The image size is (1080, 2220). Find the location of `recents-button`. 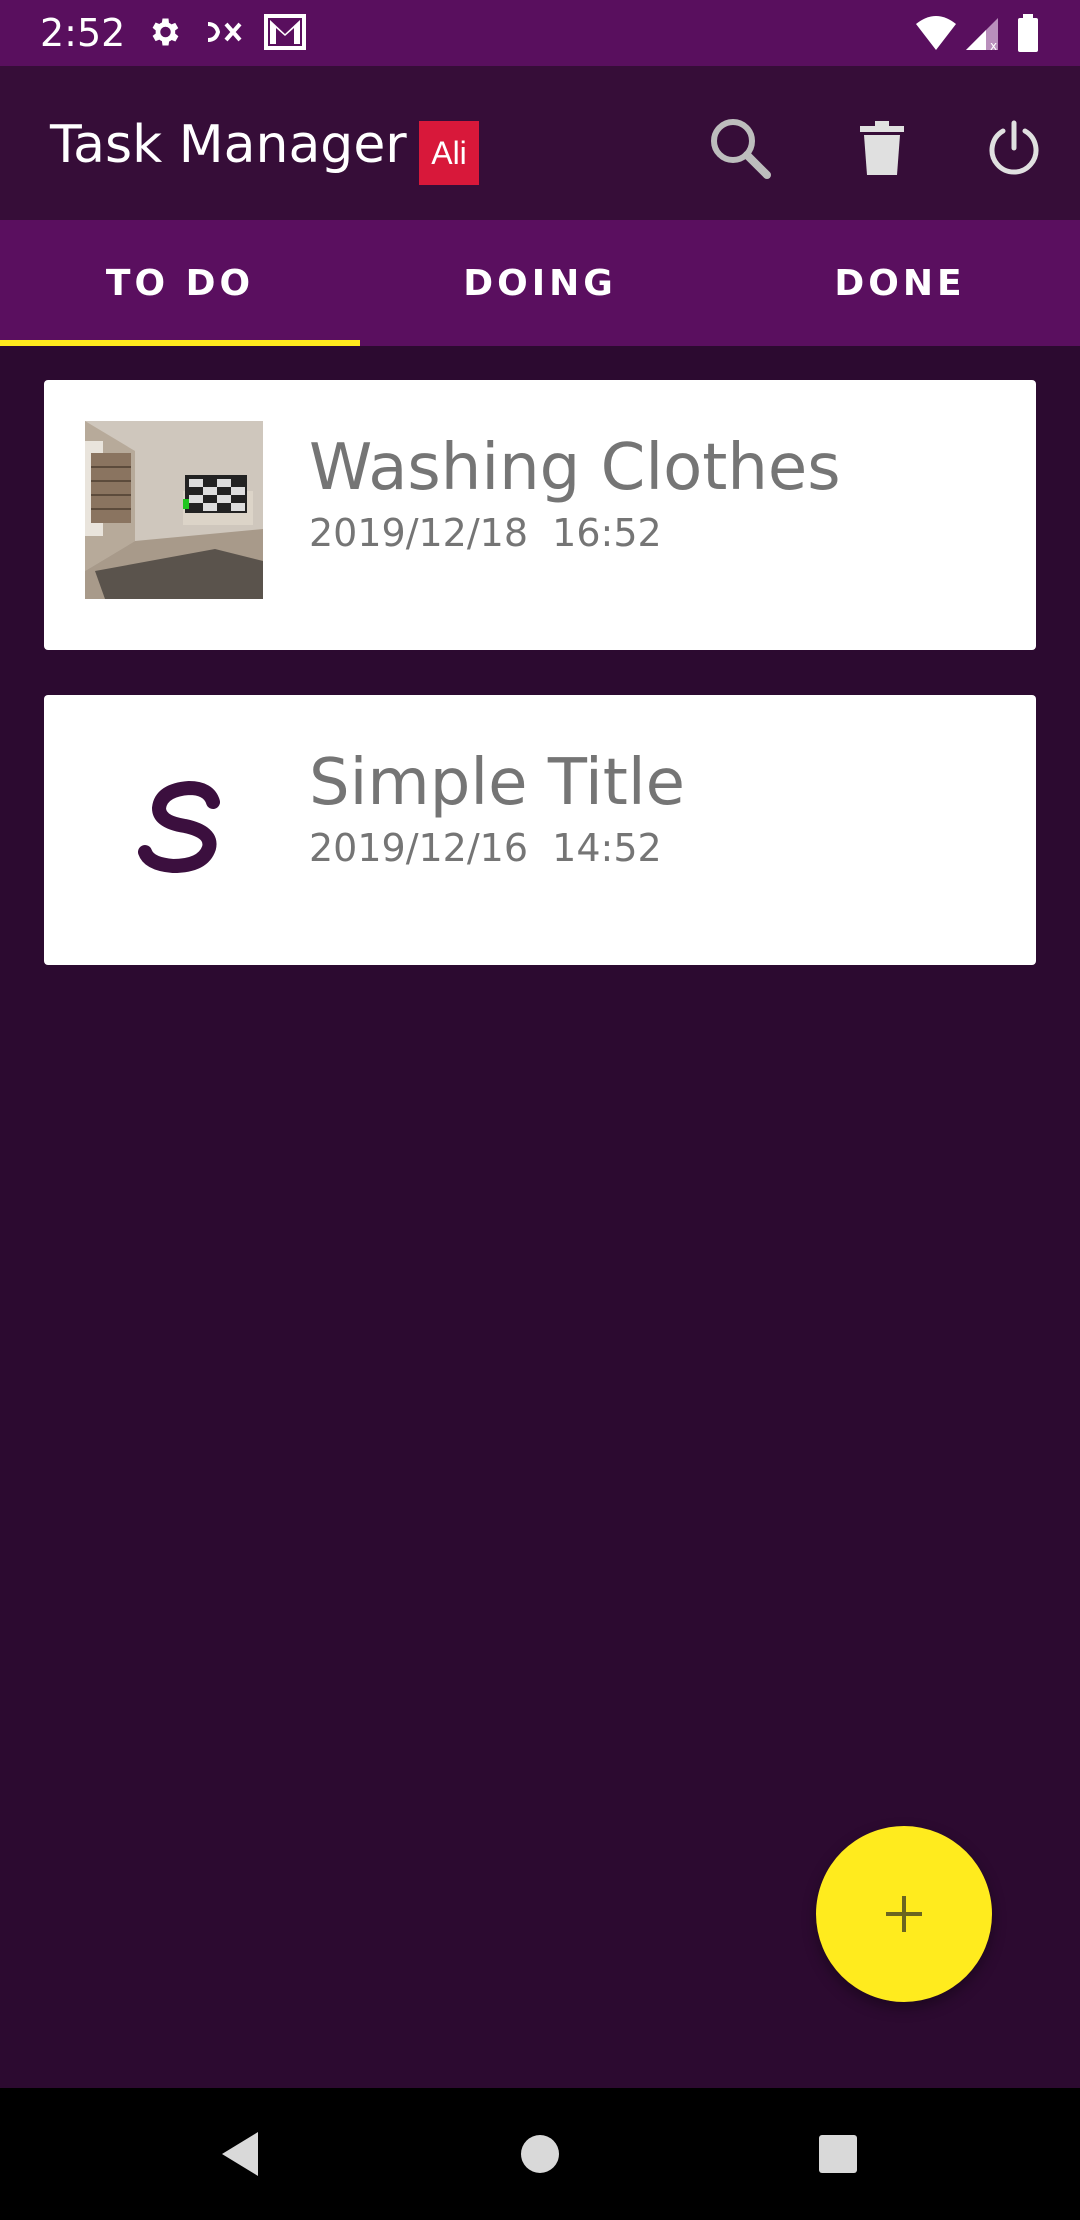

recents-button is located at coordinates (838, 2154).